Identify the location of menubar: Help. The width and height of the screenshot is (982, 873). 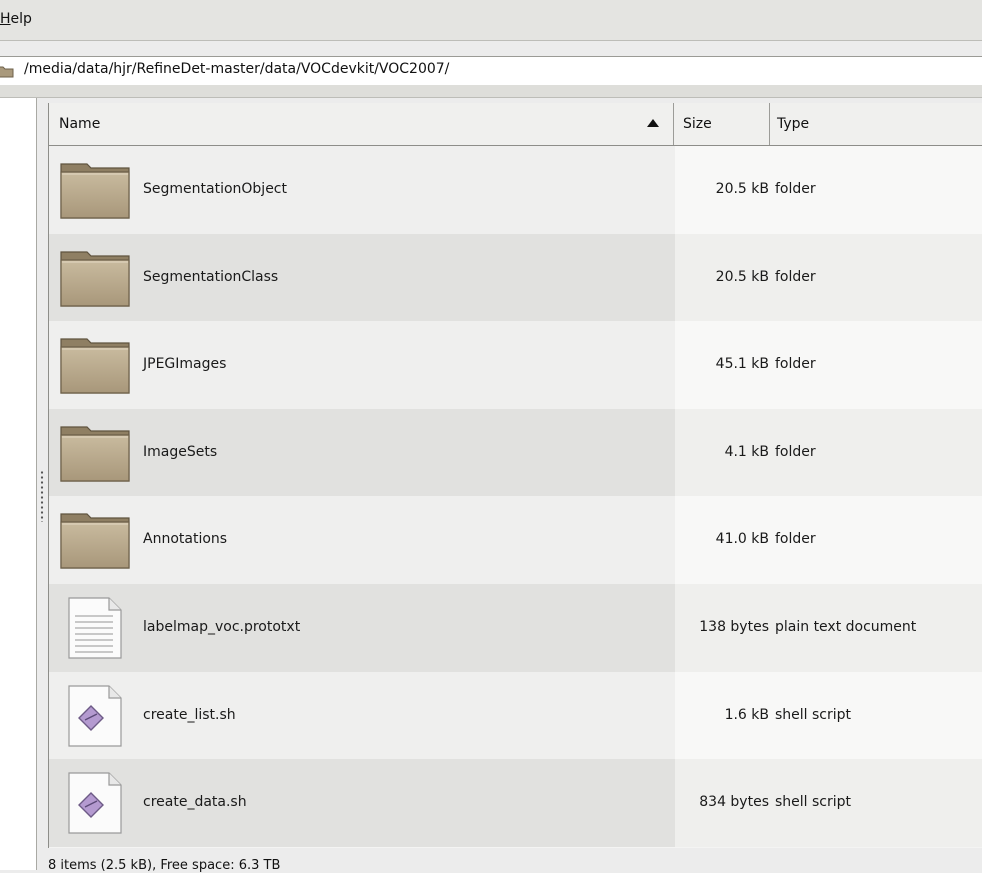
(491, 20).